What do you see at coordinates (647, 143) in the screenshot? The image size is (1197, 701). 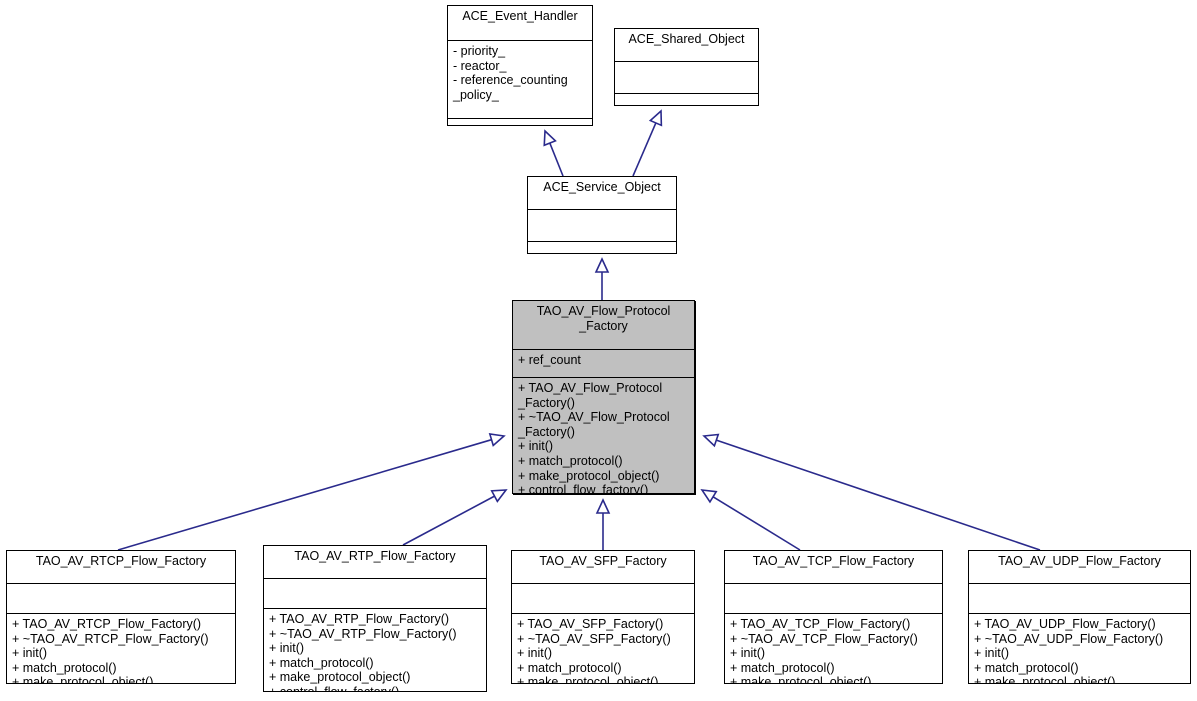 I see `generalization-arrow-e2` at bounding box center [647, 143].